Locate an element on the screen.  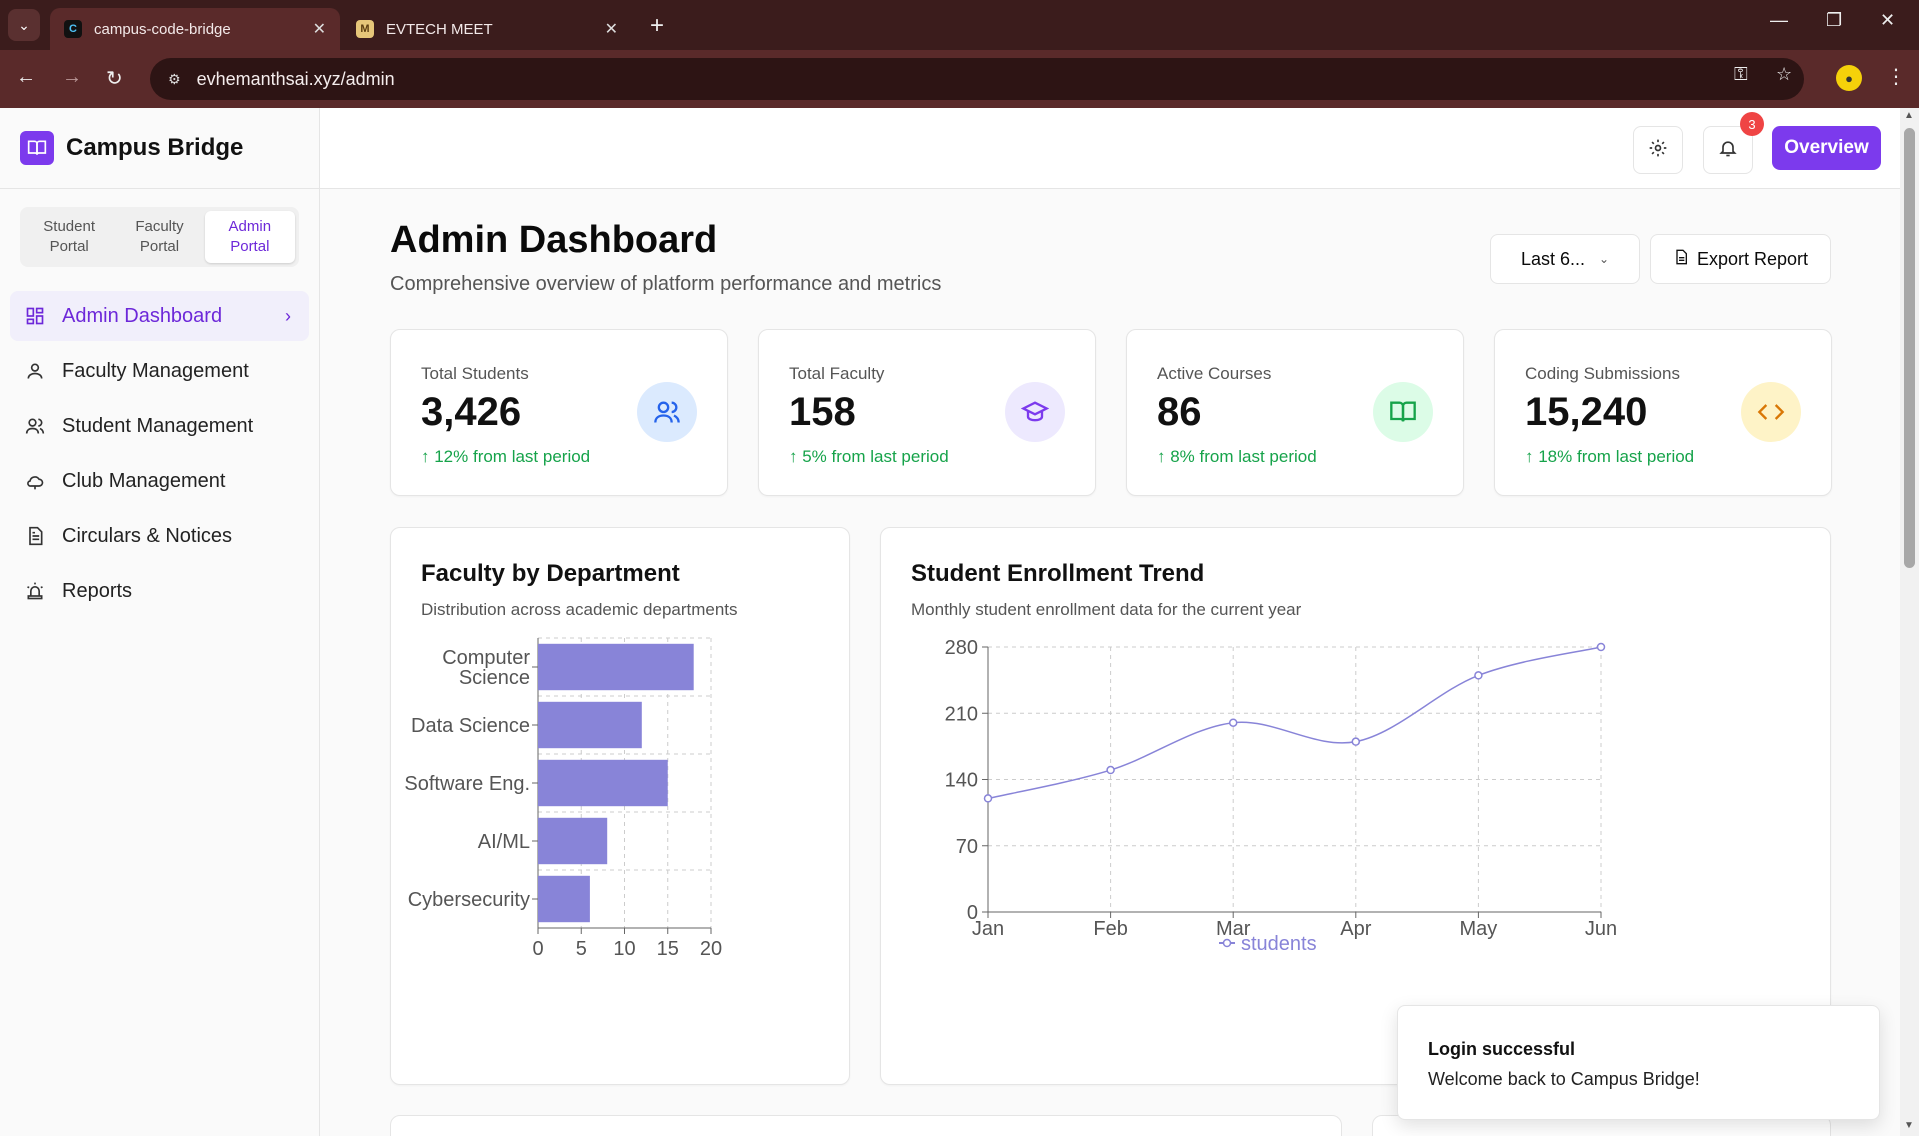
category-label: Software Eng. is located at coordinates (467, 784).